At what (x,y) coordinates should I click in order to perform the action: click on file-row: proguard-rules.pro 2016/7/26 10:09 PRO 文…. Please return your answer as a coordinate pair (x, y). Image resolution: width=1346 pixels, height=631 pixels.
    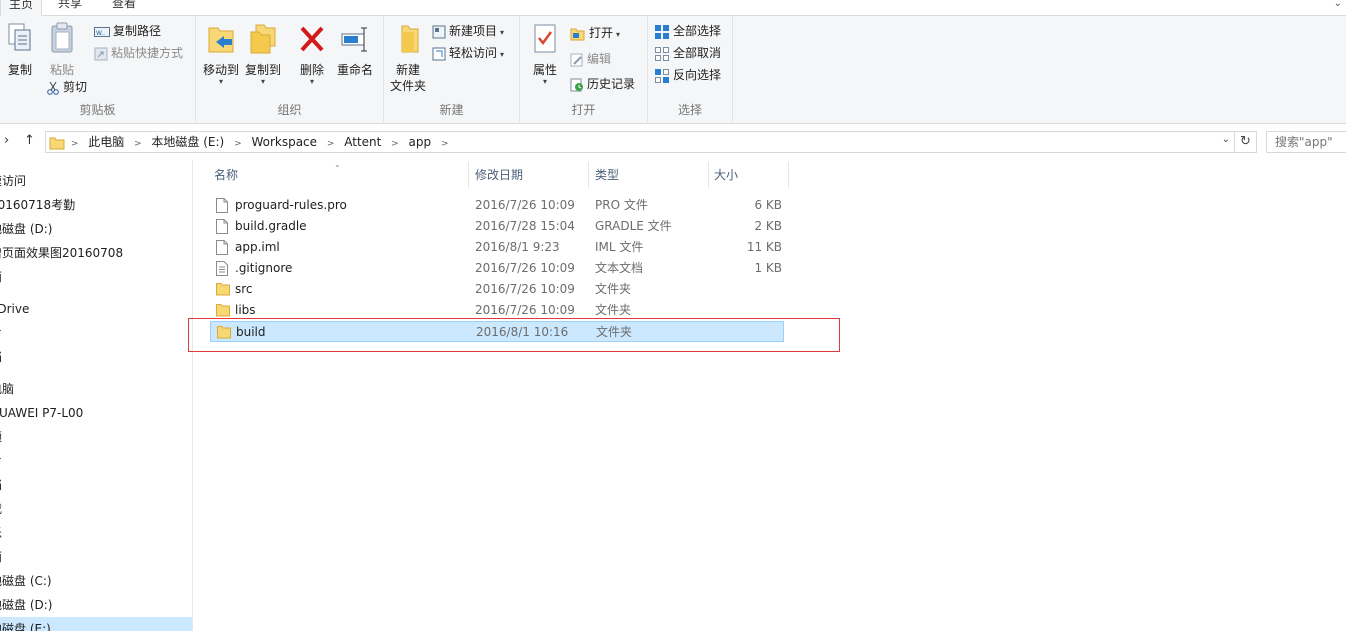
    Looking at the image, I should click on (497, 205).